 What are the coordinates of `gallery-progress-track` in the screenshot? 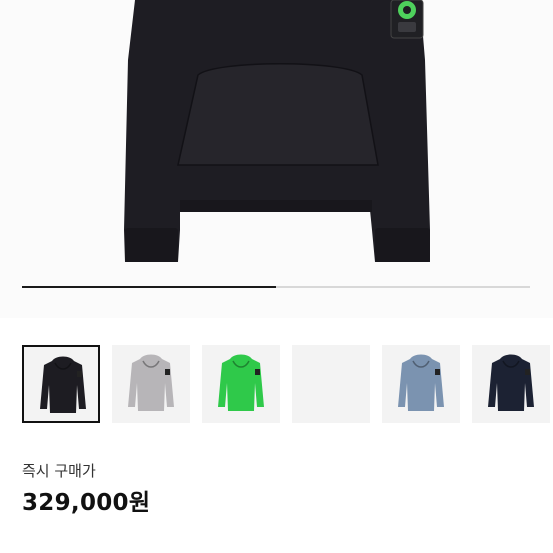 It's located at (276, 287).